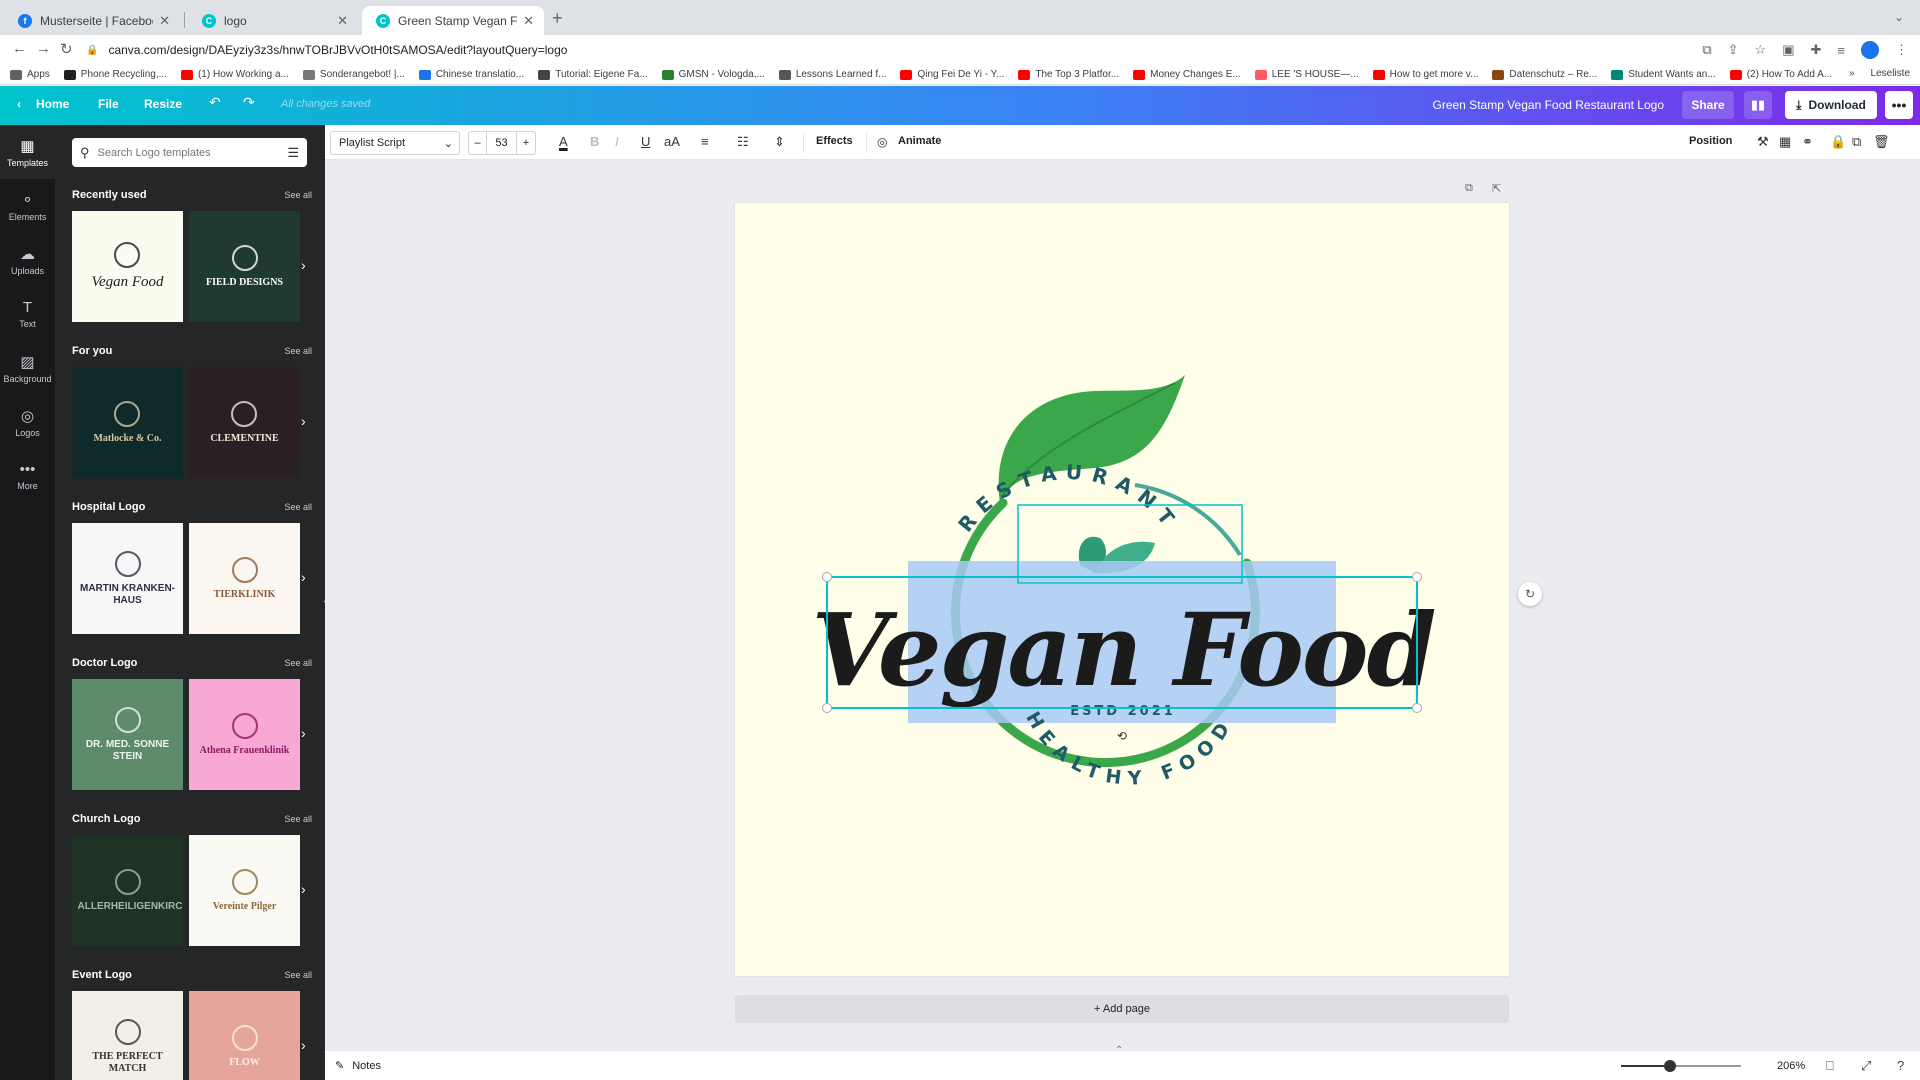 This screenshot has width=1920, height=1080. What do you see at coordinates (1841, 50) in the screenshot?
I see `media-queue-icon: ≡` at bounding box center [1841, 50].